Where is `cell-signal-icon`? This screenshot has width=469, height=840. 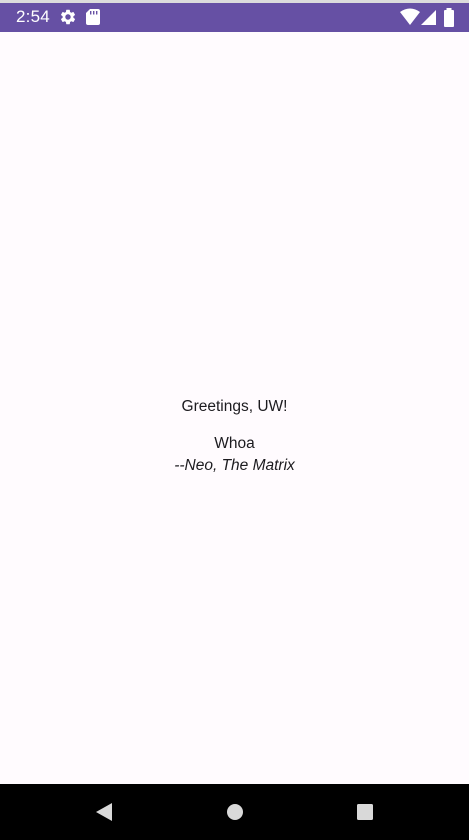 cell-signal-icon is located at coordinates (430, 17).